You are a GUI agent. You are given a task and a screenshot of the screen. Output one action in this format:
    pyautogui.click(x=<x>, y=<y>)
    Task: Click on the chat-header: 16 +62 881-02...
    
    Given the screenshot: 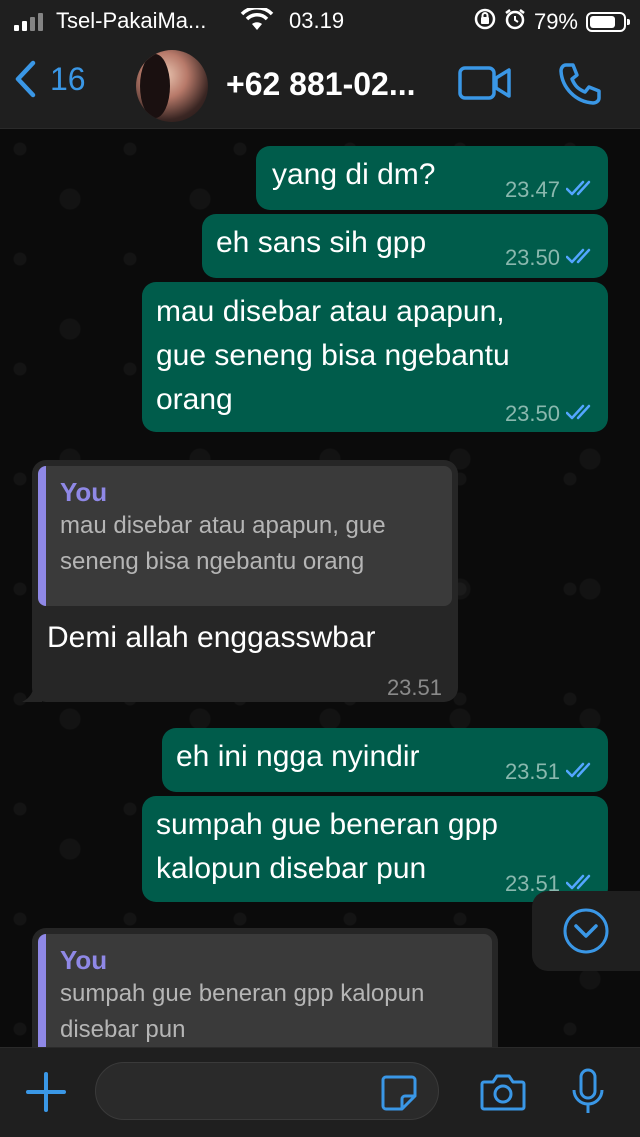 What is the action you would take?
    pyautogui.click(x=320, y=84)
    